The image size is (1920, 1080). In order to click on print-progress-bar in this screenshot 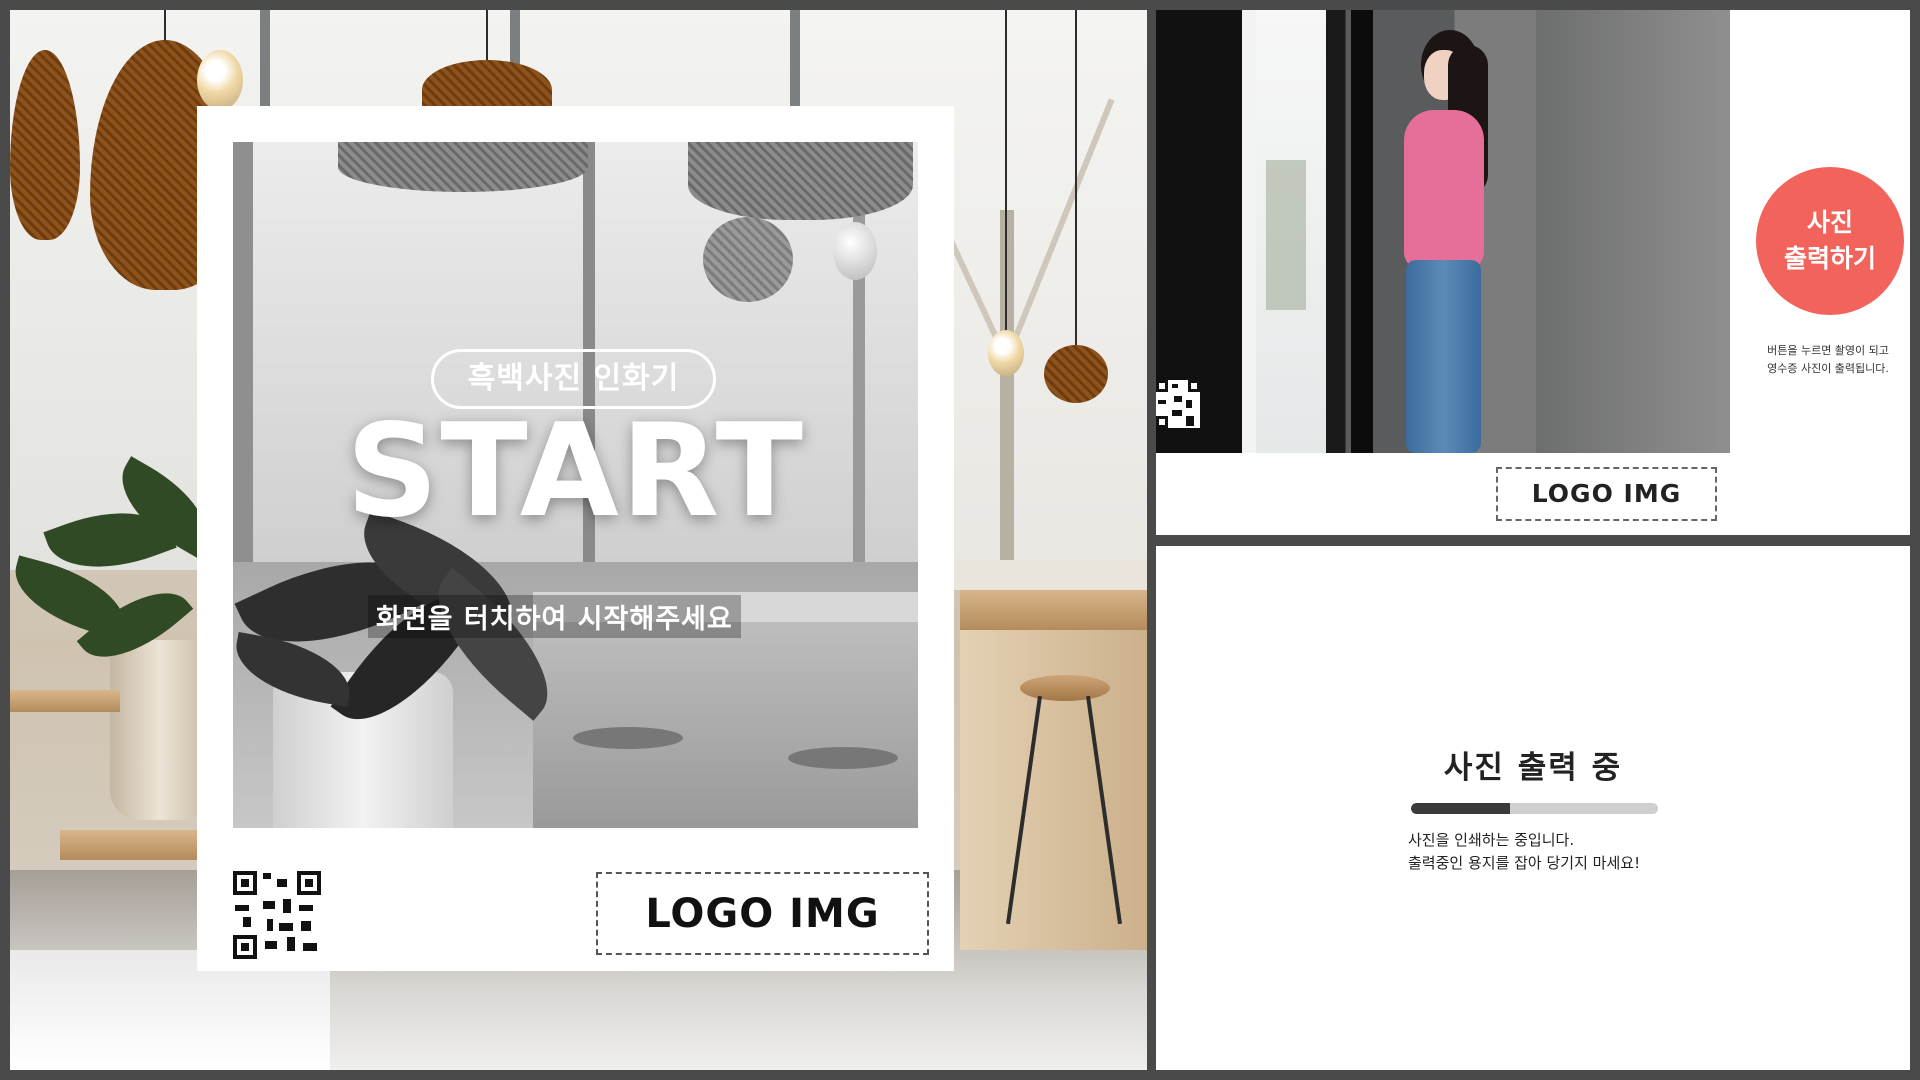, I will do `click(1534, 808)`.